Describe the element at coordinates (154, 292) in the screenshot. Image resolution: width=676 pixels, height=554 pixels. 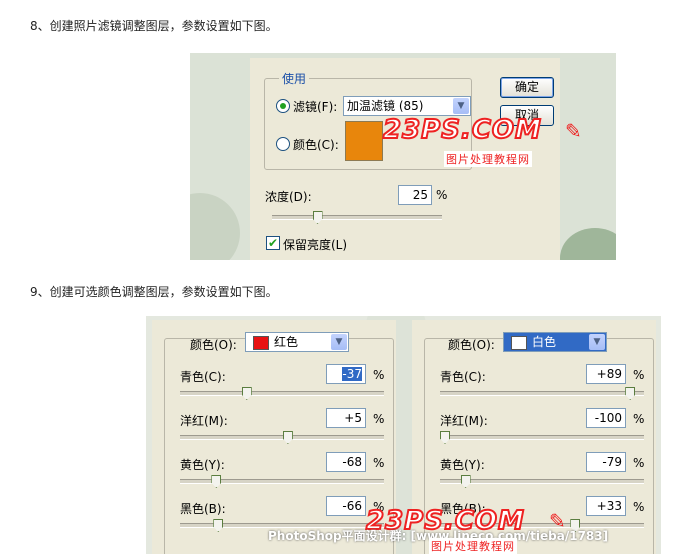
I see `step-9-caption: 9、创建可选颜色调整图层，参数设置如下图。` at that location.